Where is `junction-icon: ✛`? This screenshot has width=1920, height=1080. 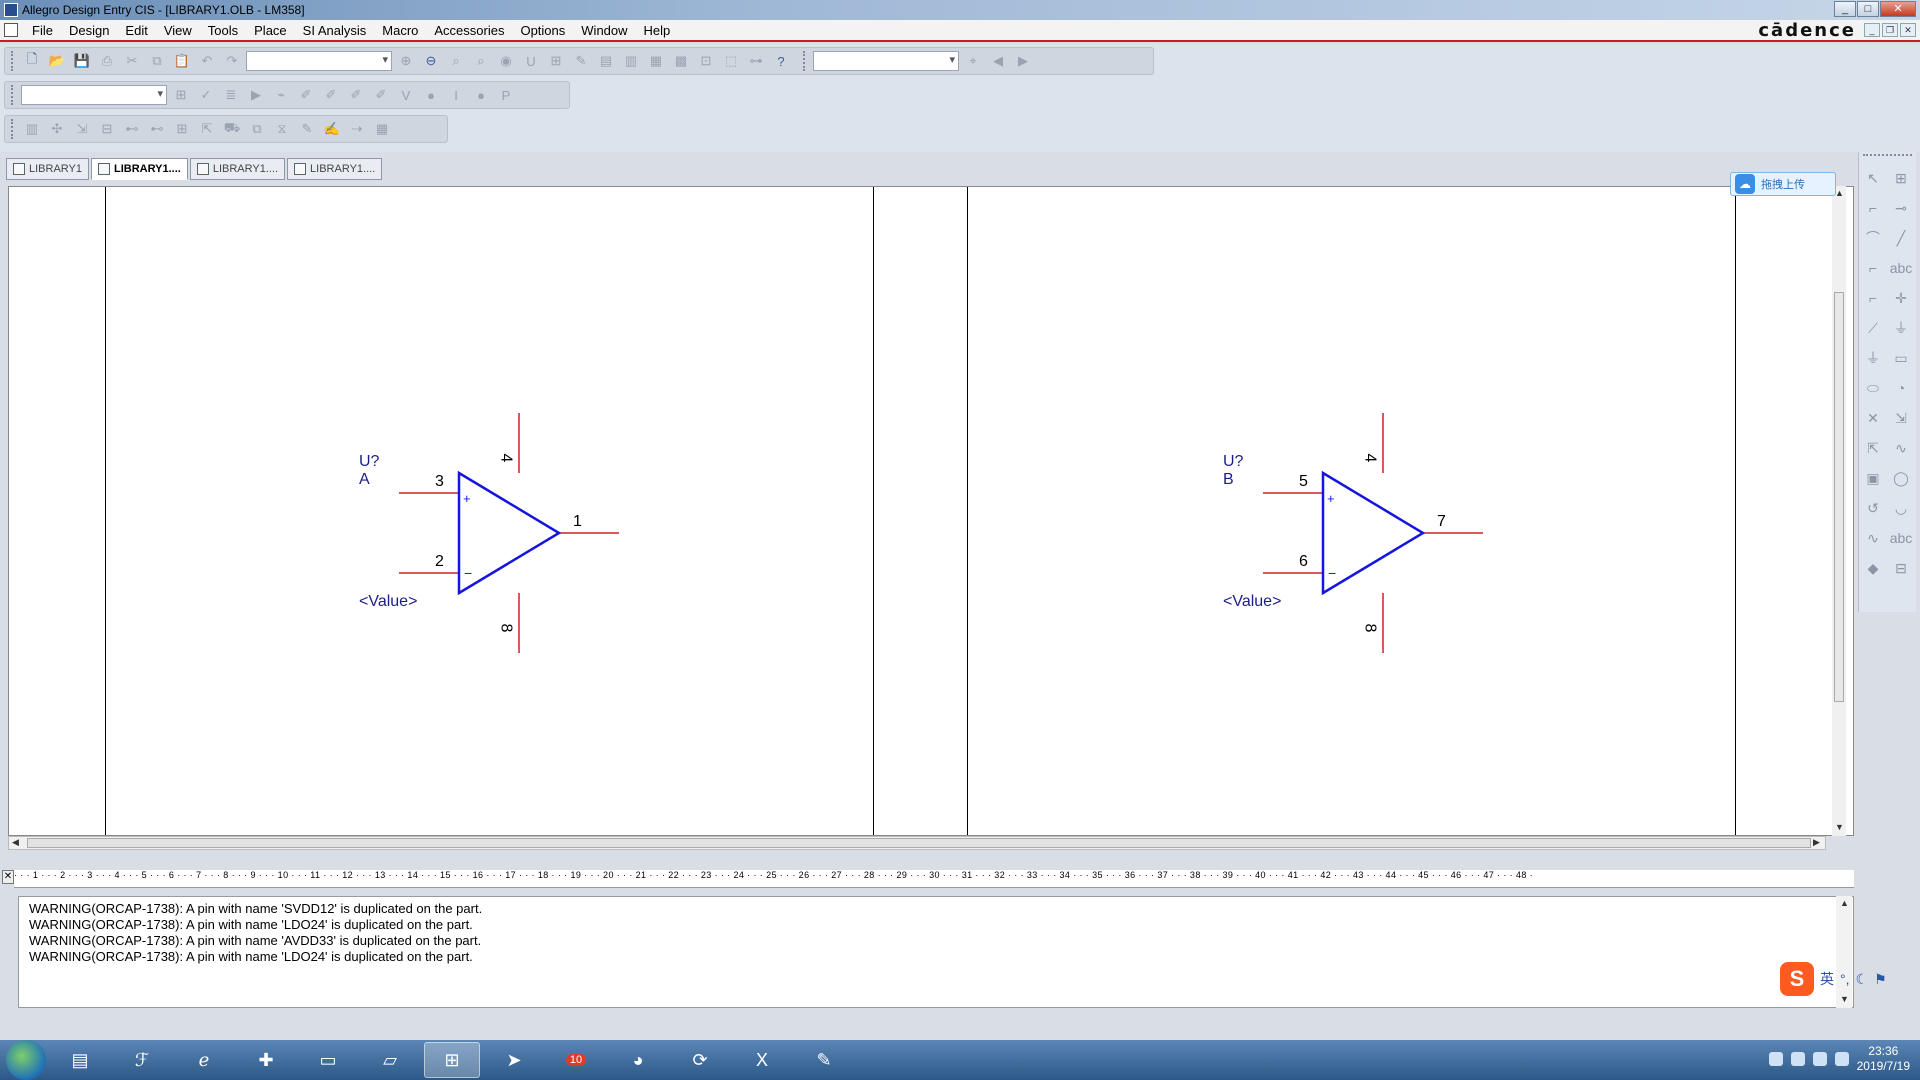 junction-icon: ✛ is located at coordinates (1901, 298).